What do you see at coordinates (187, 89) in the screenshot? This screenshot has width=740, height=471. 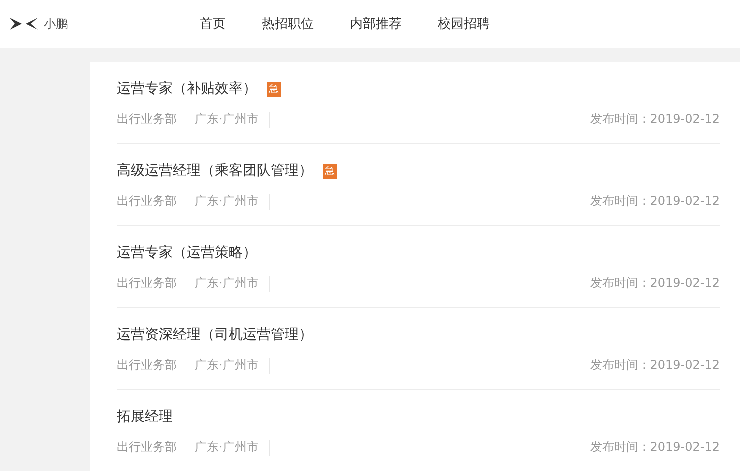 I see `job-title: 运营专家（补贴效率）` at bounding box center [187, 89].